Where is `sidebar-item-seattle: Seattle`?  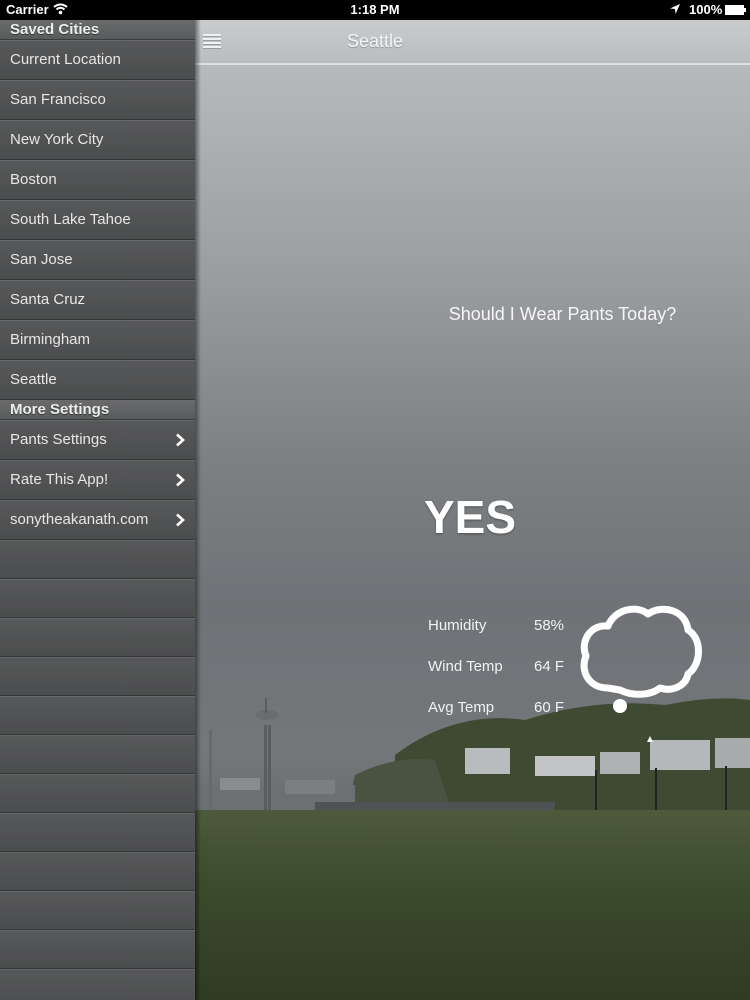 sidebar-item-seattle: Seattle is located at coordinates (97, 380).